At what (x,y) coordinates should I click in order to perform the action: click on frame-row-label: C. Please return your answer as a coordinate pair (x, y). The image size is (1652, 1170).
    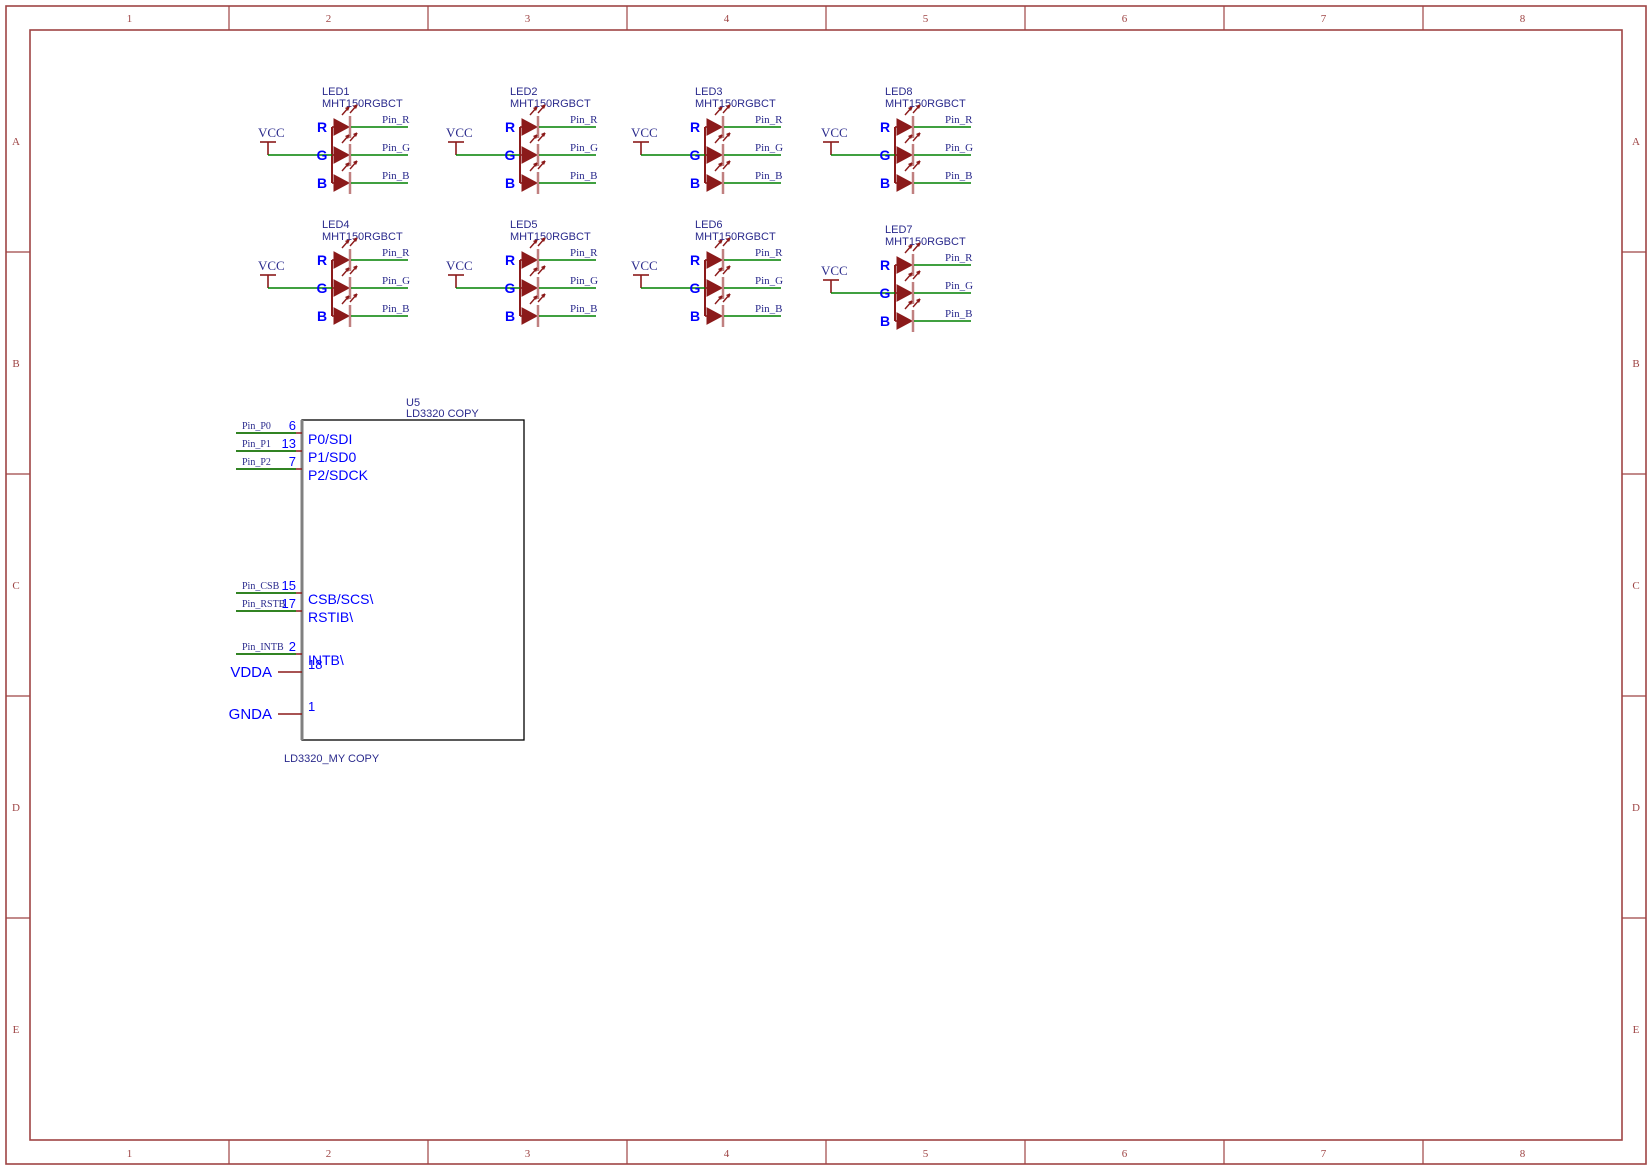
    Looking at the image, I should click on (1635, 586).